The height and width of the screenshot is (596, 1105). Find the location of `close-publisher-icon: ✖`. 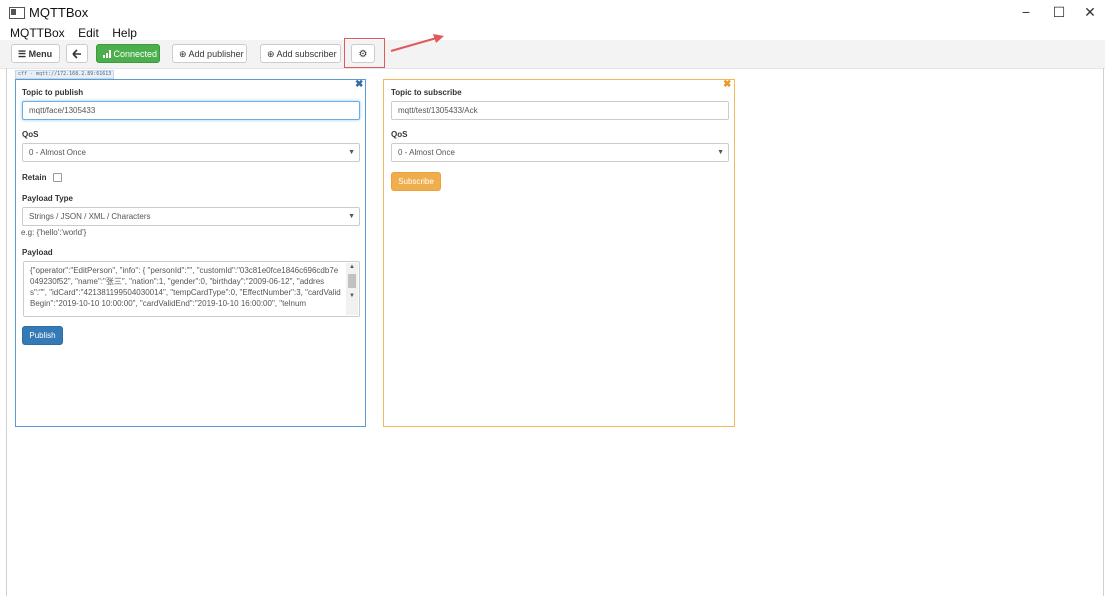

close-publisher-icon: ✖ is located at coordinates (359, 85).